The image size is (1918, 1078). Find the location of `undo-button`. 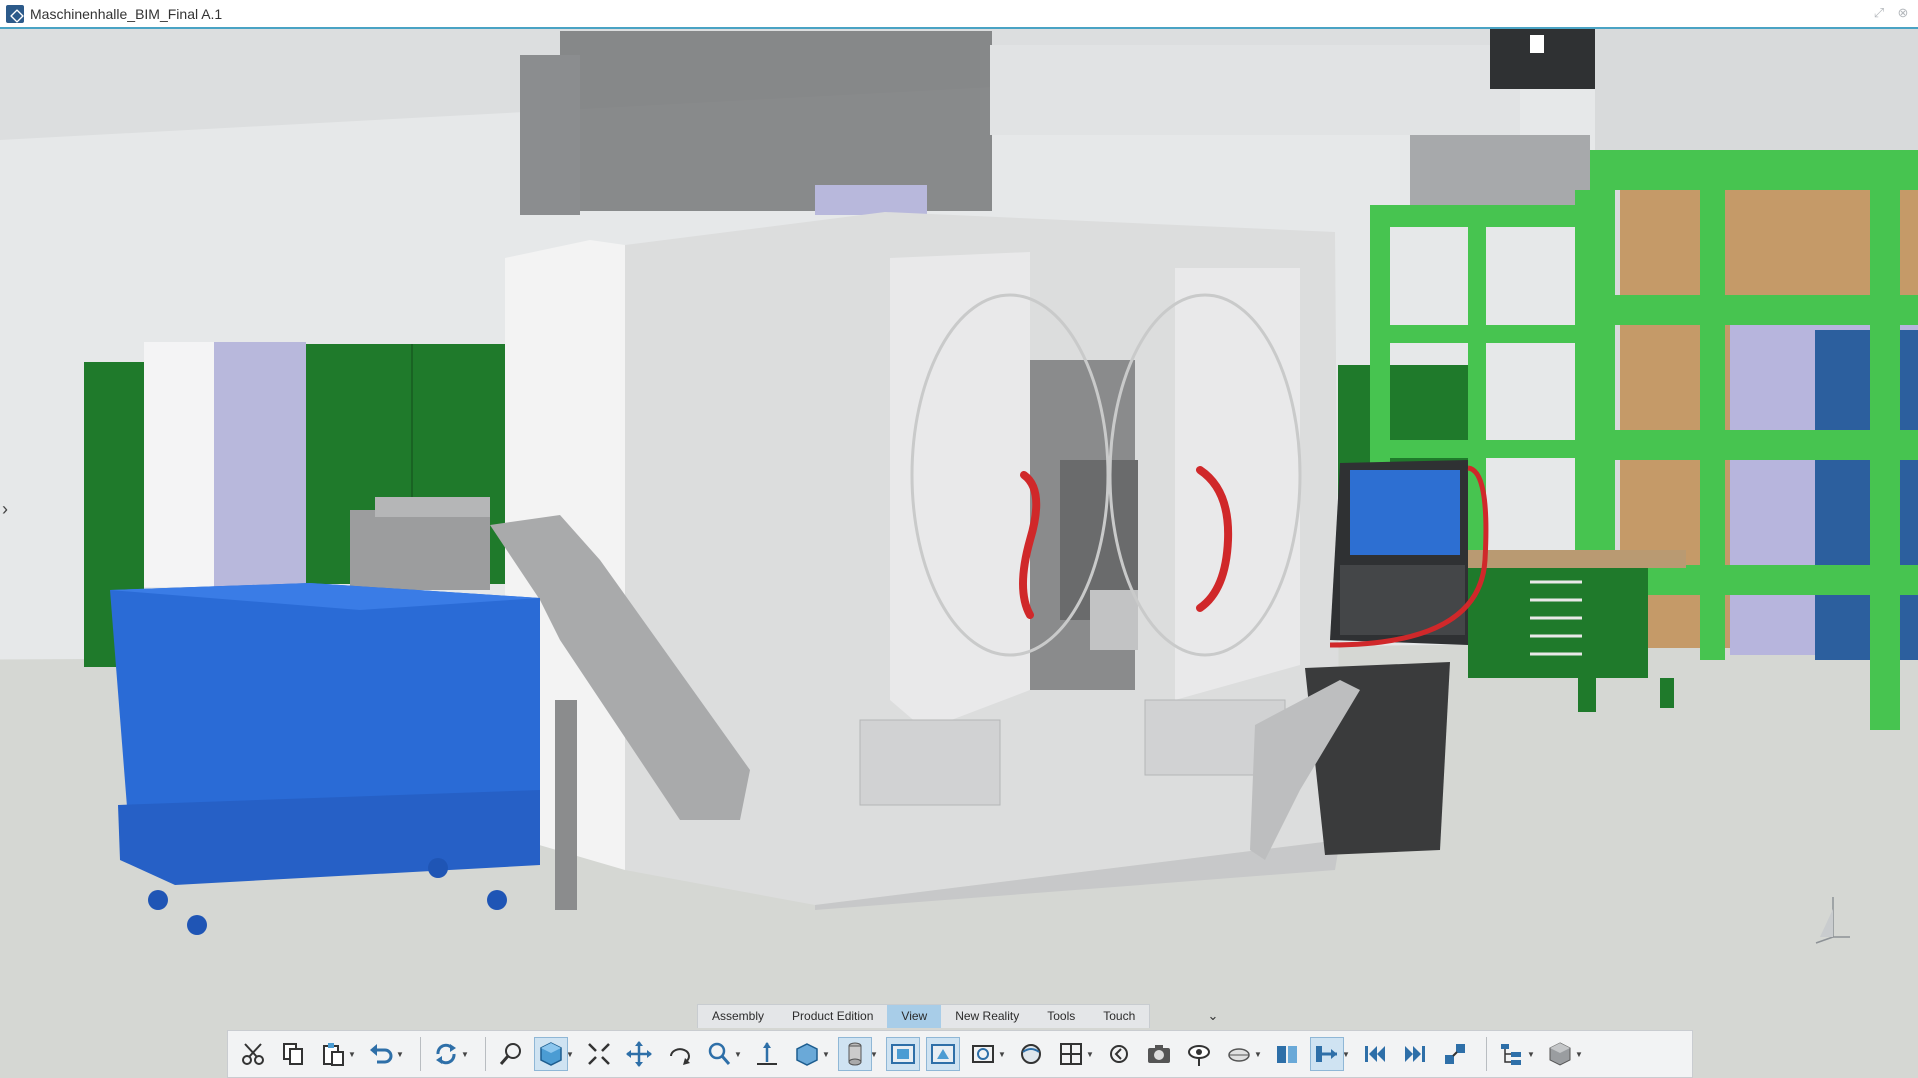

undo-button is located at coordinates (381, 1054).